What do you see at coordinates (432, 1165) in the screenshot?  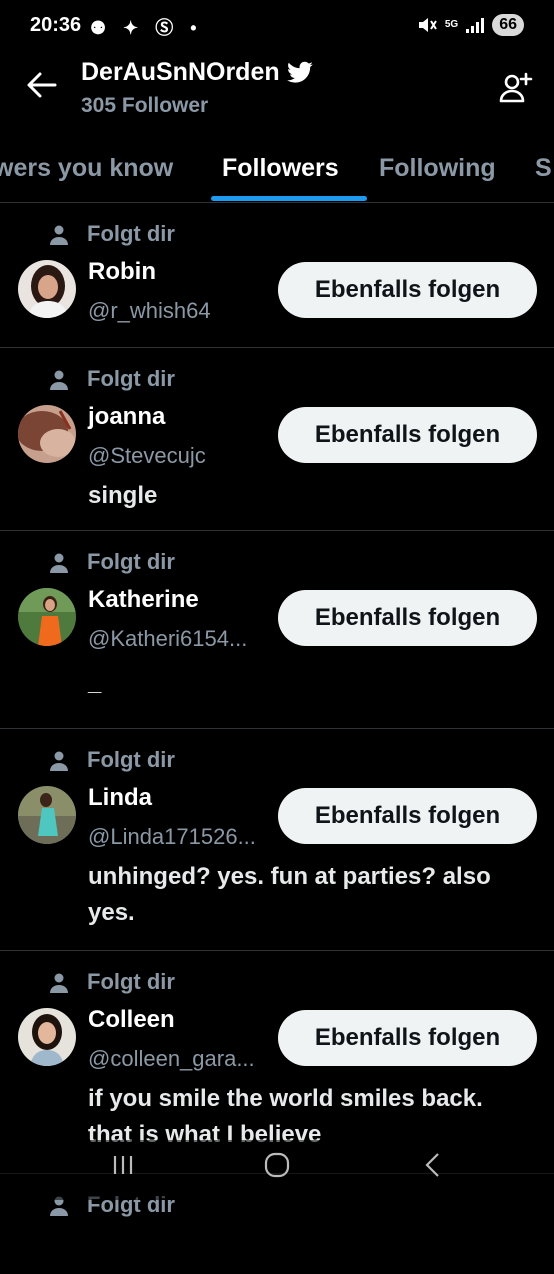 I see `nav-back-icon` at bounding box center [432, 1165].